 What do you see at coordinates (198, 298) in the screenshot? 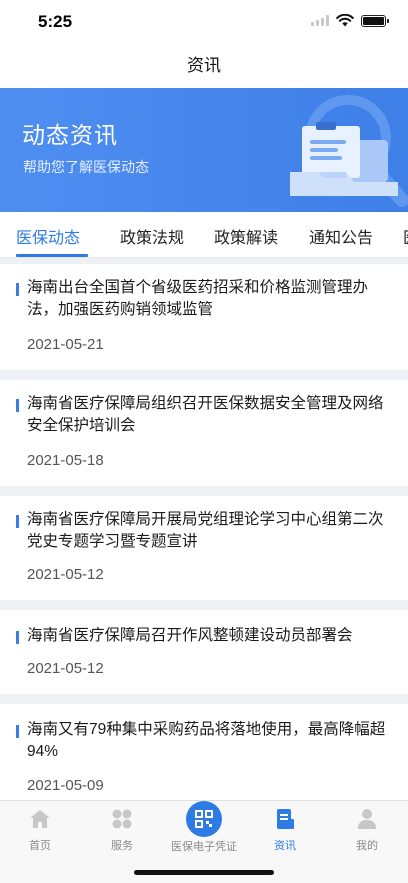
I see `news-title: 海南出台全国首个省级医药招采和价格监测管理办法，加强医药购销领域监管` at bounding box center [198, 298].